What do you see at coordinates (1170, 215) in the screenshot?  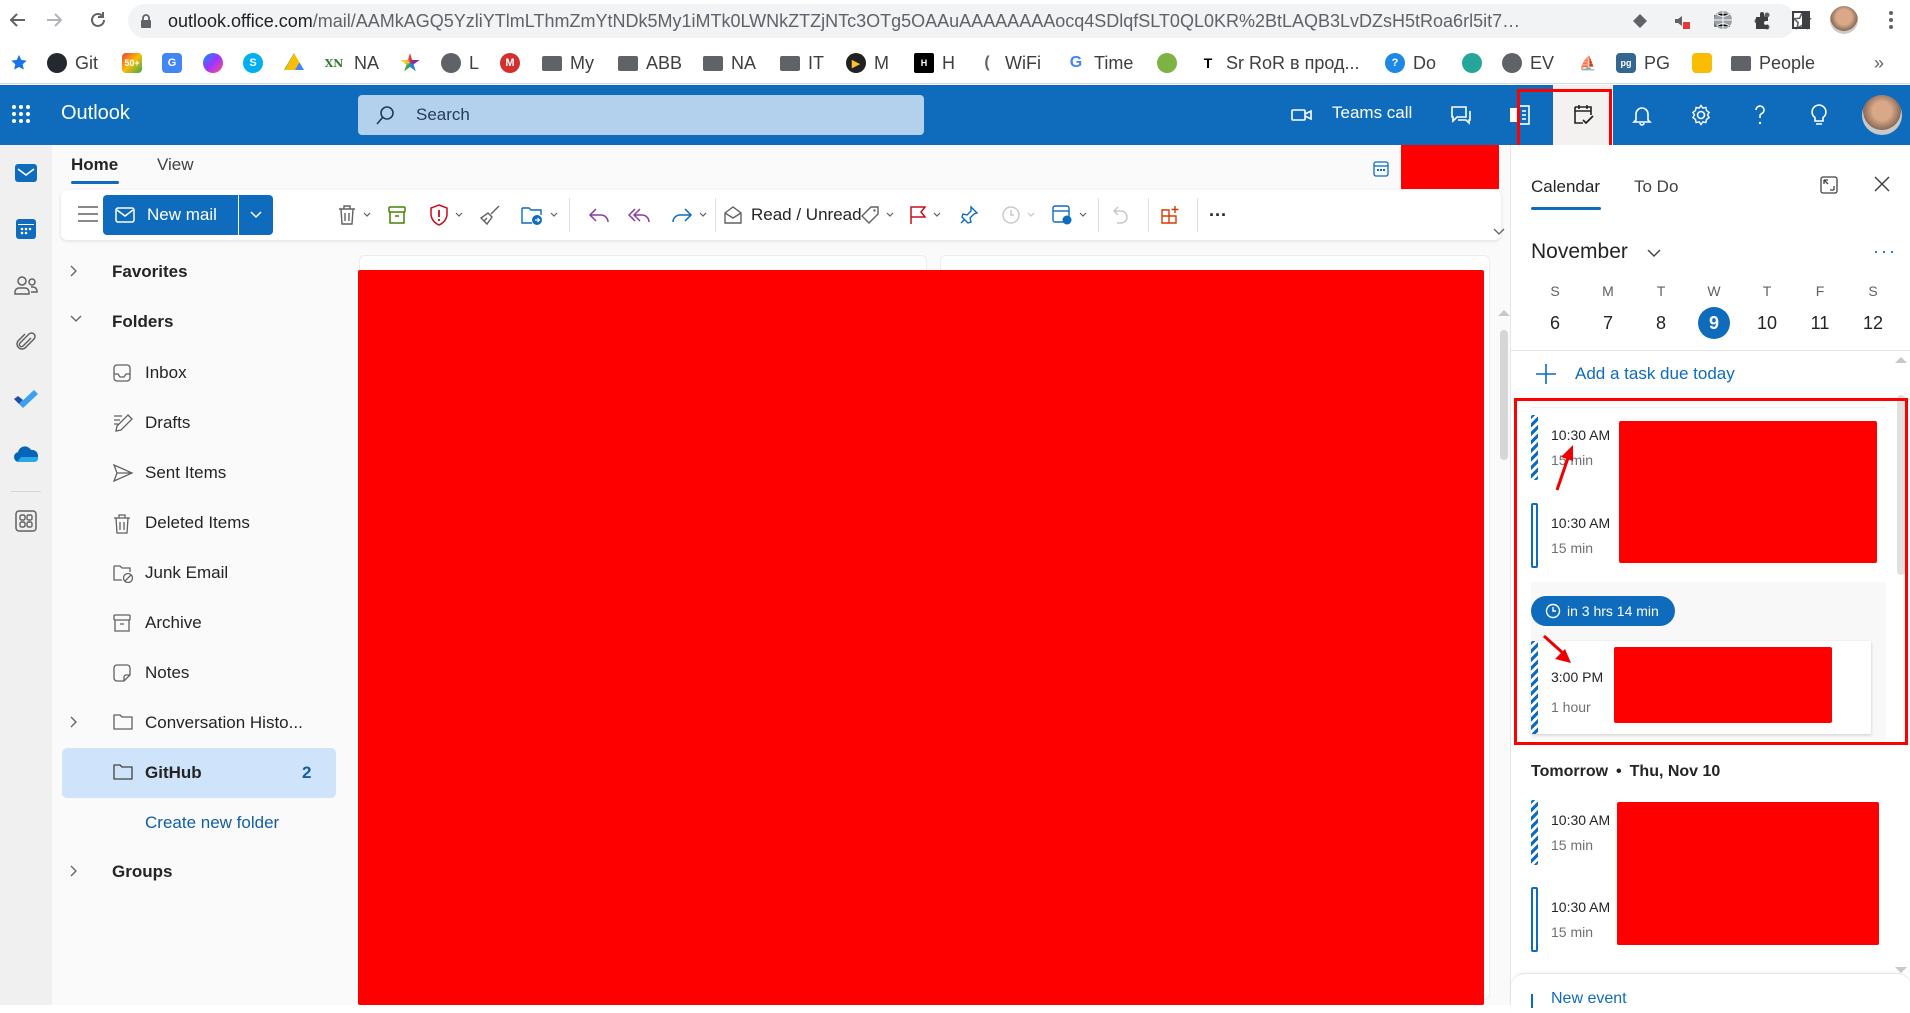 I see `add-ins-button` at bounding box center [1170, 215].